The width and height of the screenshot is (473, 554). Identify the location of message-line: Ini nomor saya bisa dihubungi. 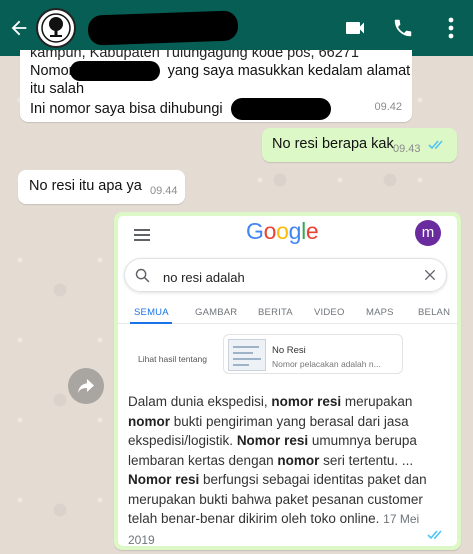
(126, 108).